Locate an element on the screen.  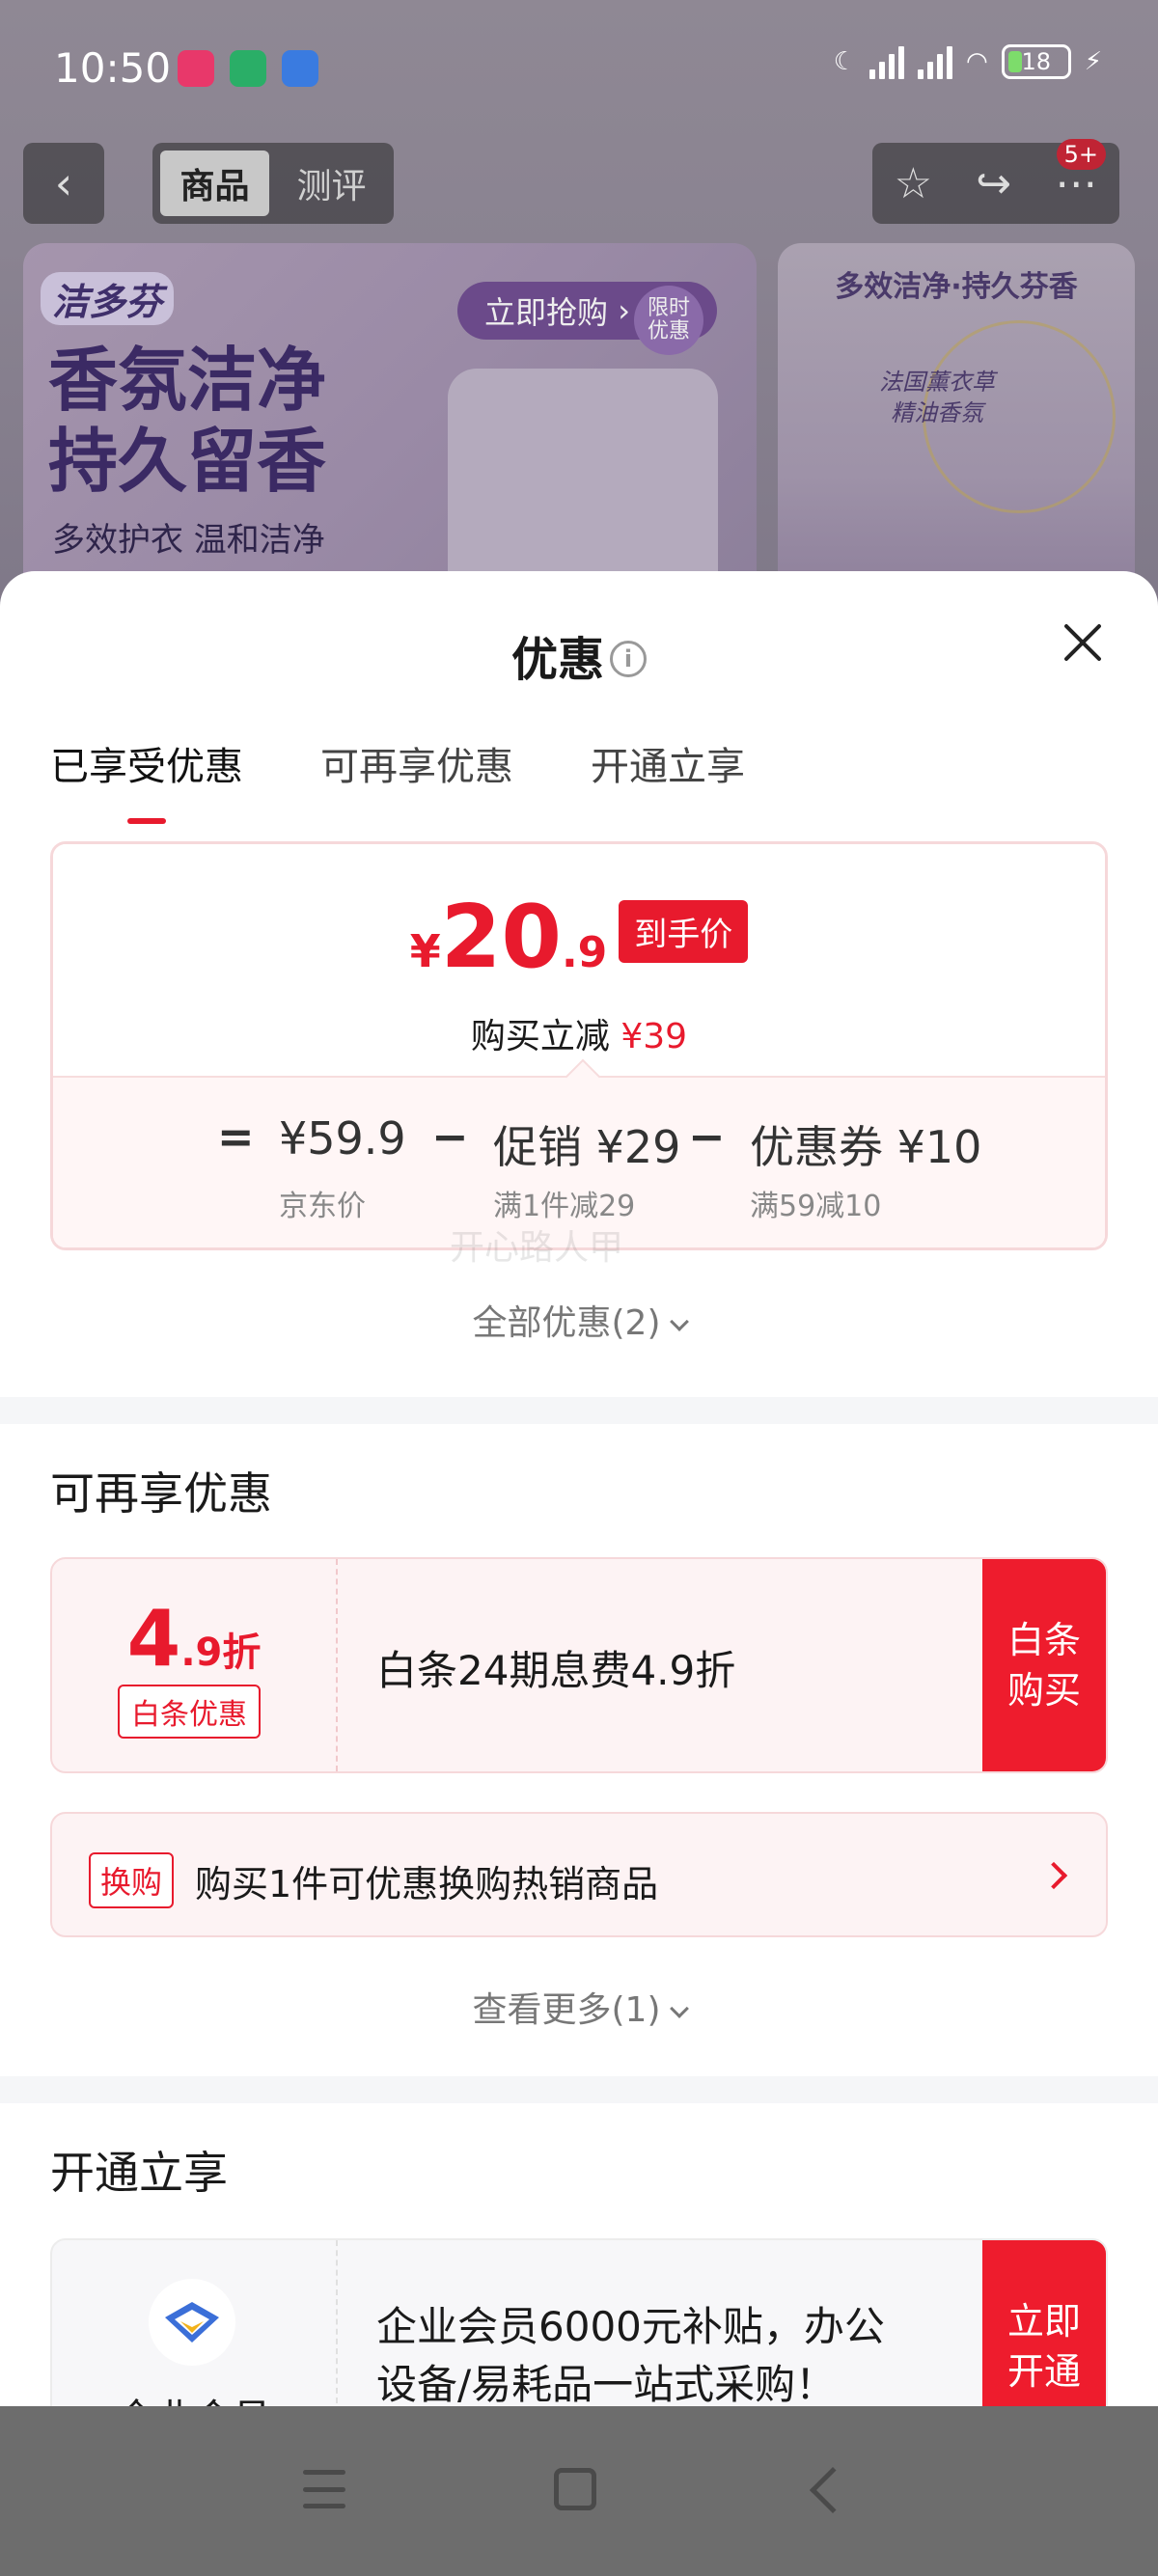
battery-icon: 18 is located at coordinates (1036, 61).